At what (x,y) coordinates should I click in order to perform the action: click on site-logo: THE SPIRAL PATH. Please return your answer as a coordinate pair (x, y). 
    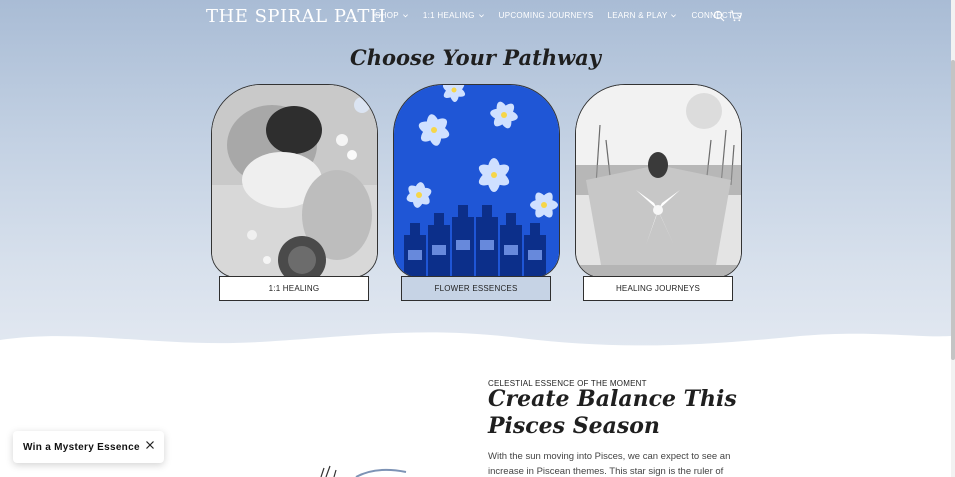
    Looking at the image, I should click on (296, 17).